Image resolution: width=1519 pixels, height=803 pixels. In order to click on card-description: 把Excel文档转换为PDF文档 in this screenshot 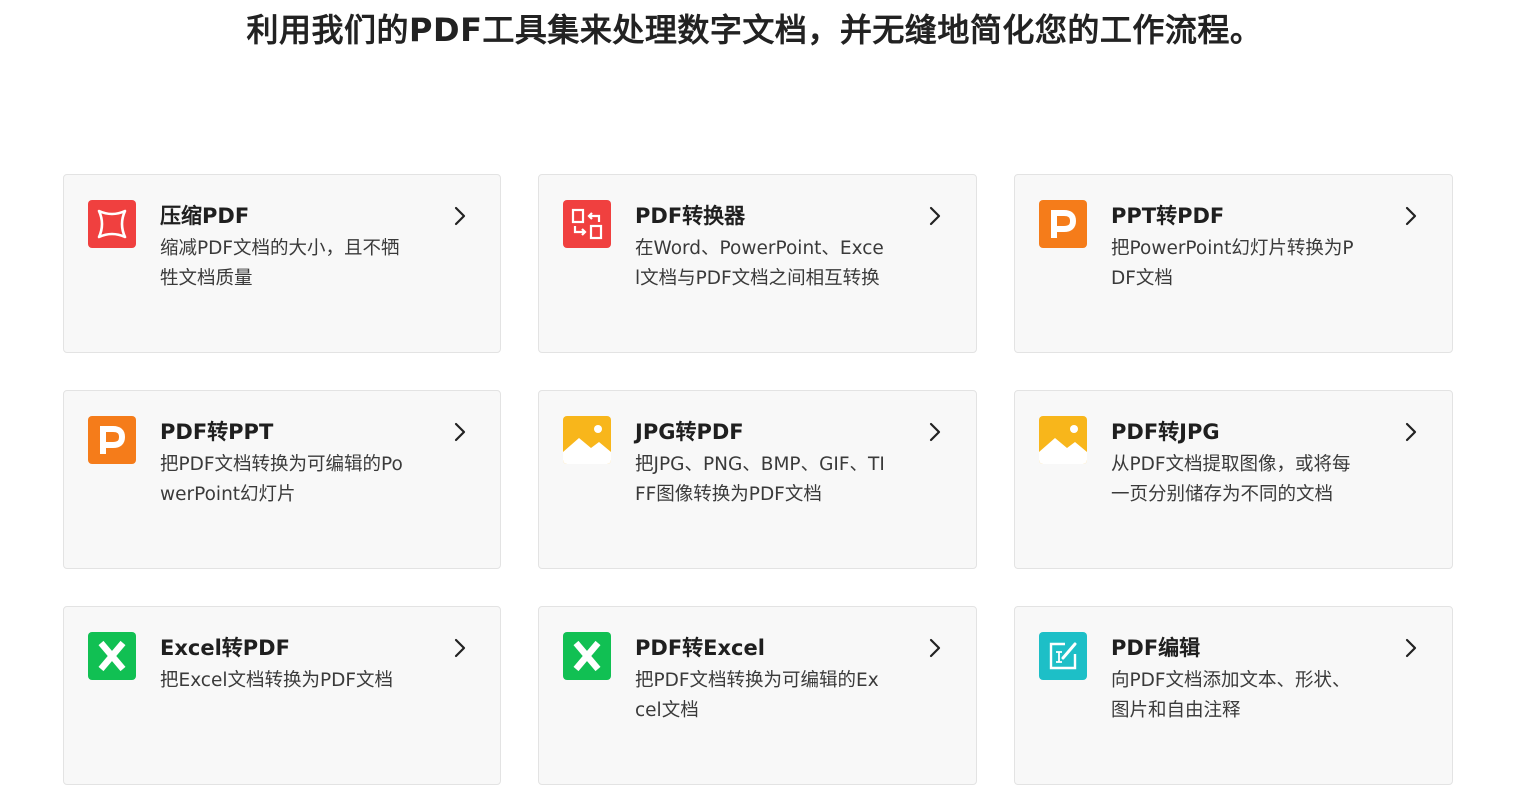, I will do `click(277, 680)`.